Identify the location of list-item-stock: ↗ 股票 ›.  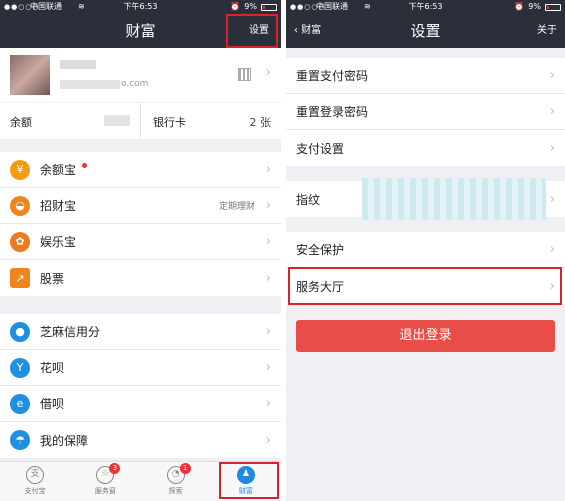
(140, 278).